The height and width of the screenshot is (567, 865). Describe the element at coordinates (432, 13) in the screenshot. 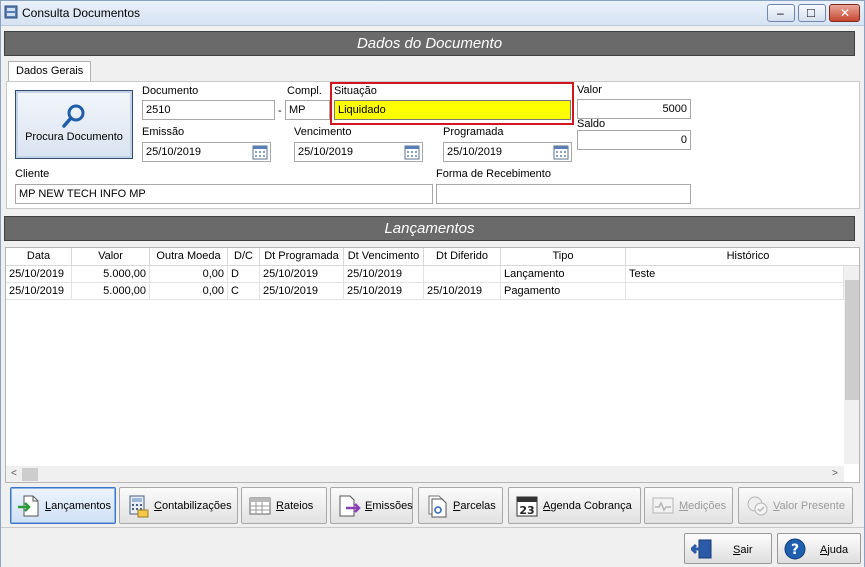

I see `title-bar: Consulta Documentos – □ ✕` at that location.